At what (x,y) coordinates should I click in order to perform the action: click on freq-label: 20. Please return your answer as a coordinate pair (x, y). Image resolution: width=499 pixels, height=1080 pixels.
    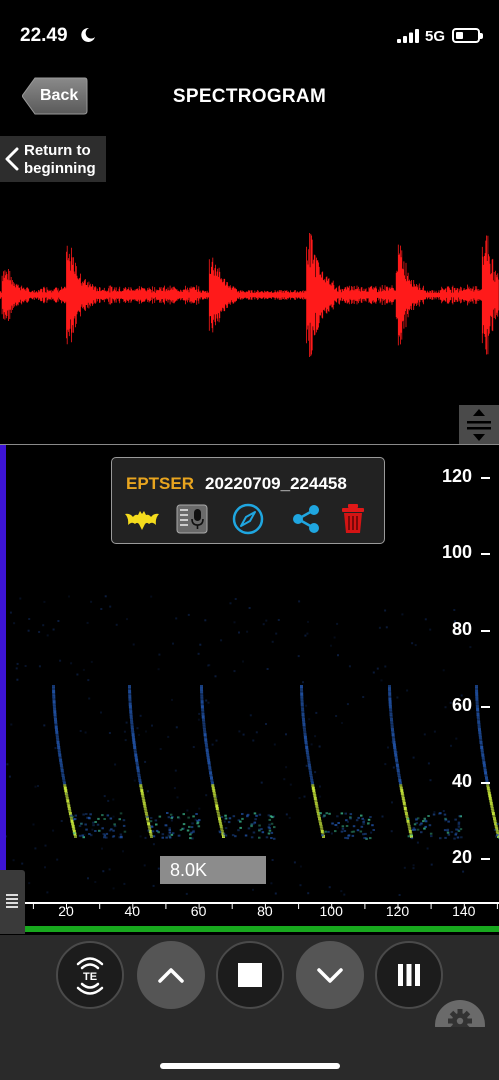
    Looking at the image, I should click on (461, 857).